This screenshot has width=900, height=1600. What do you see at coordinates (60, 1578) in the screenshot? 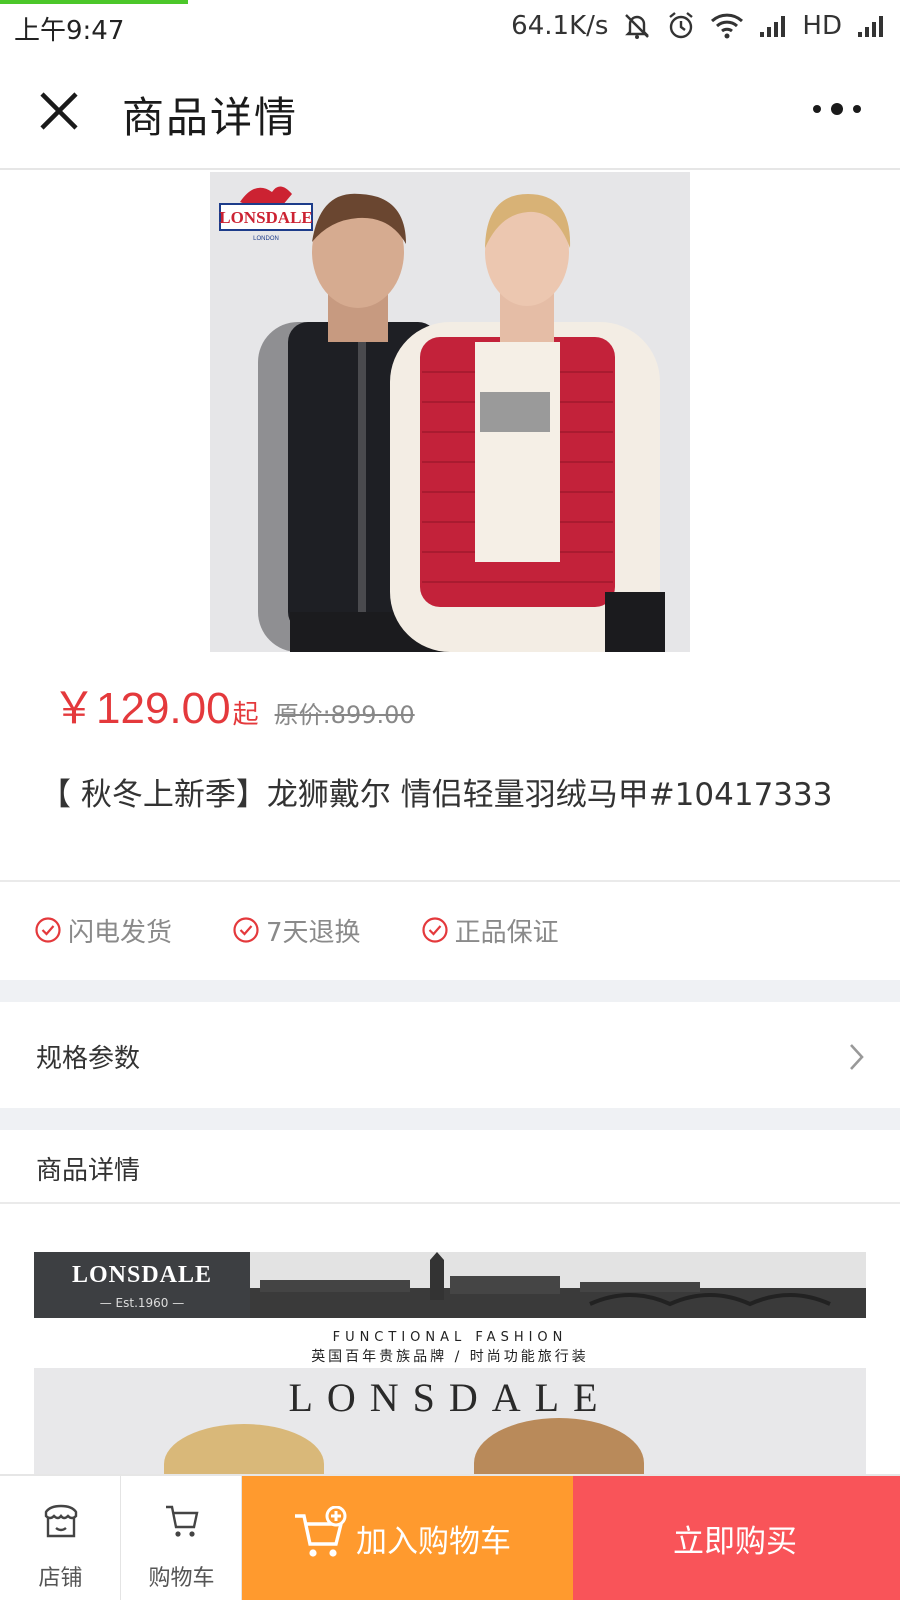
I see `shop-label: 店铺` at bounding box center [60, 1578].